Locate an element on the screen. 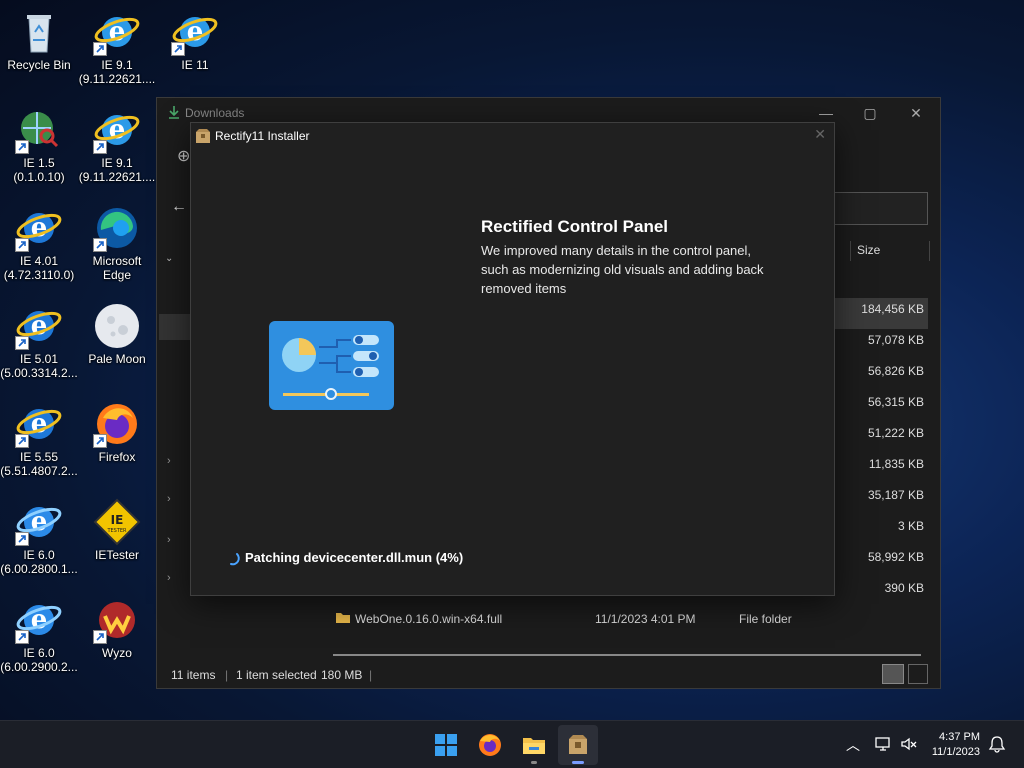 The image size is (1024, 768). desktop-icon-label: IETester is located at coordinates (116, 555).